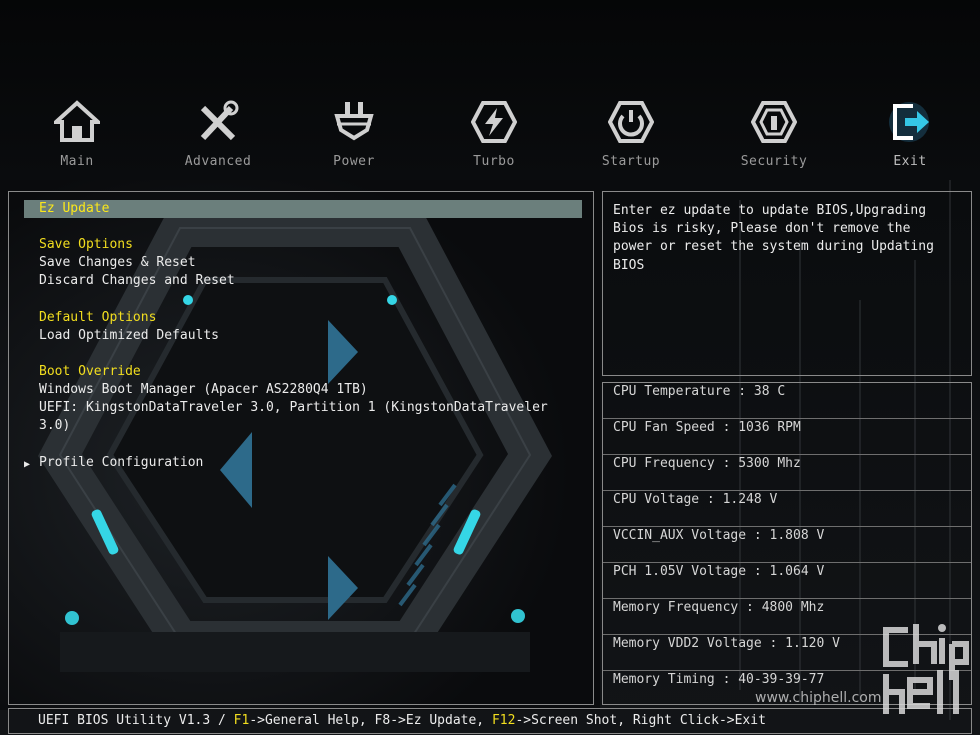  What do you see at coordinates (218, 161) in the screenshot?
I see `tab-advanced-label: Advanced` at bounding box center [218, 161].